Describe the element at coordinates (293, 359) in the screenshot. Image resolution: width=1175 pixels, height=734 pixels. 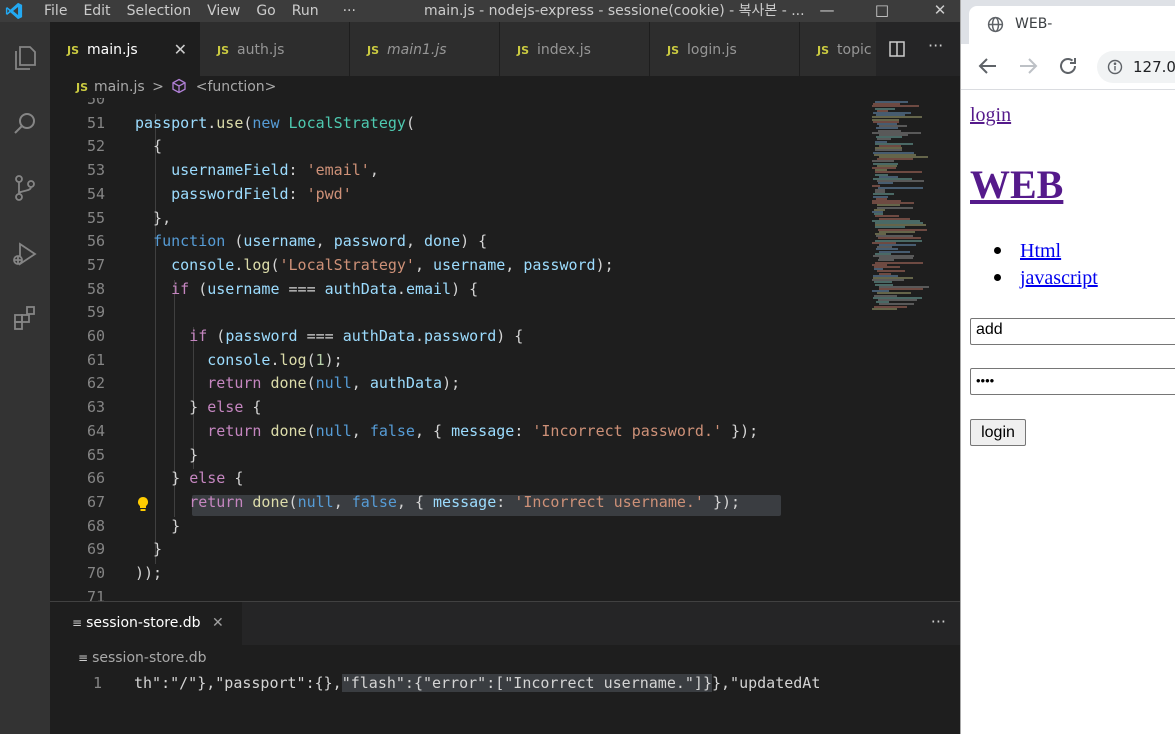
I see `code-token: log` at that location.